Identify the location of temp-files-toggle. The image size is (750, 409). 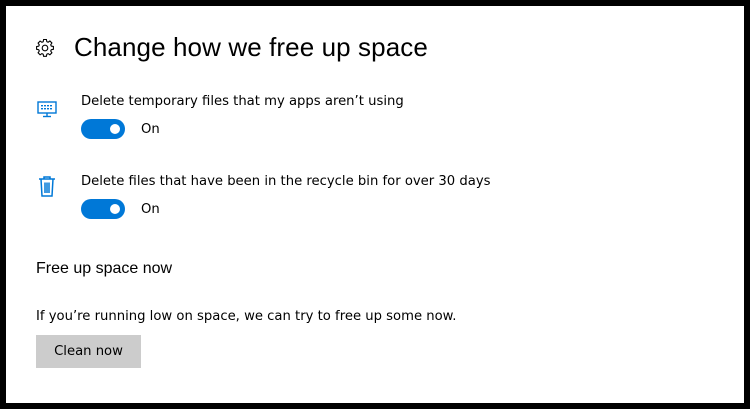
(103, 129).